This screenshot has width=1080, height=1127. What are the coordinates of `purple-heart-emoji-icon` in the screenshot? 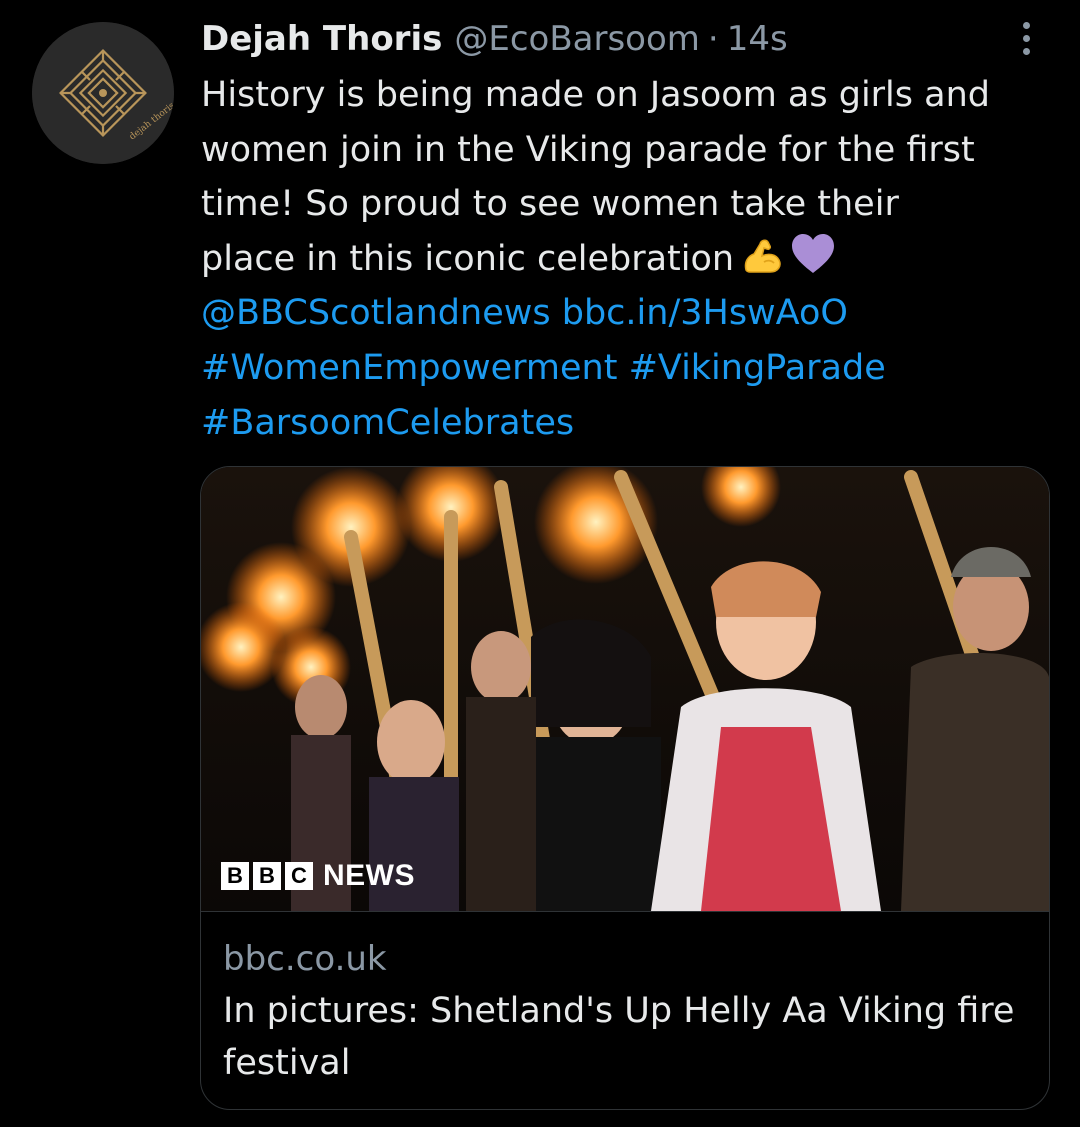 It's located at (813, 262).